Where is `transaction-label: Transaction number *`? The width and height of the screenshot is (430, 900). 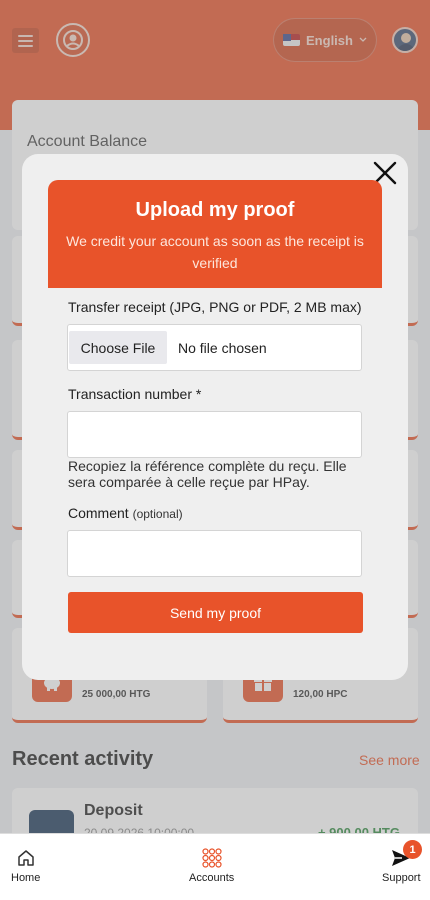 transaction-label: Transaction number * is located at coordinates (134, 394).